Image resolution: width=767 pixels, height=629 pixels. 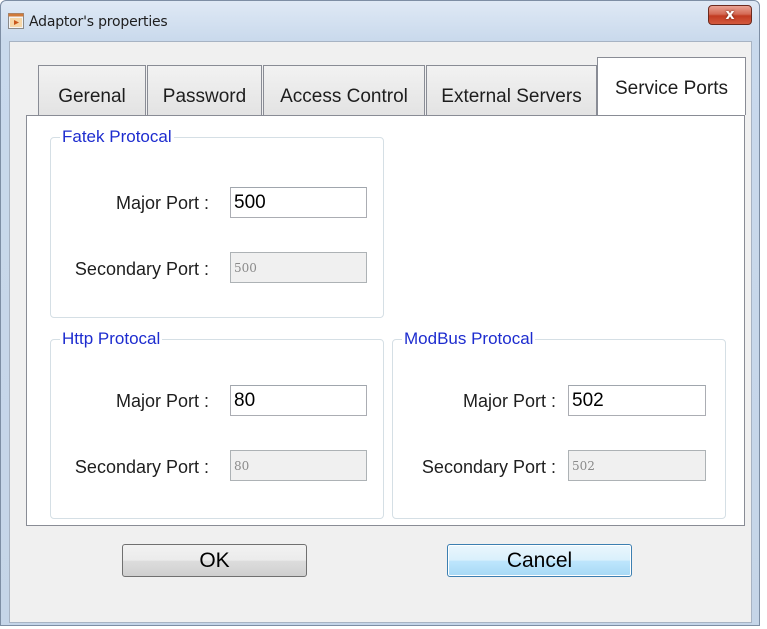 What do you see at coordinates (162, 203) in the screenshot?
I see `fatek-major-port-label: Major Port :` at bounding box center [162, 203].